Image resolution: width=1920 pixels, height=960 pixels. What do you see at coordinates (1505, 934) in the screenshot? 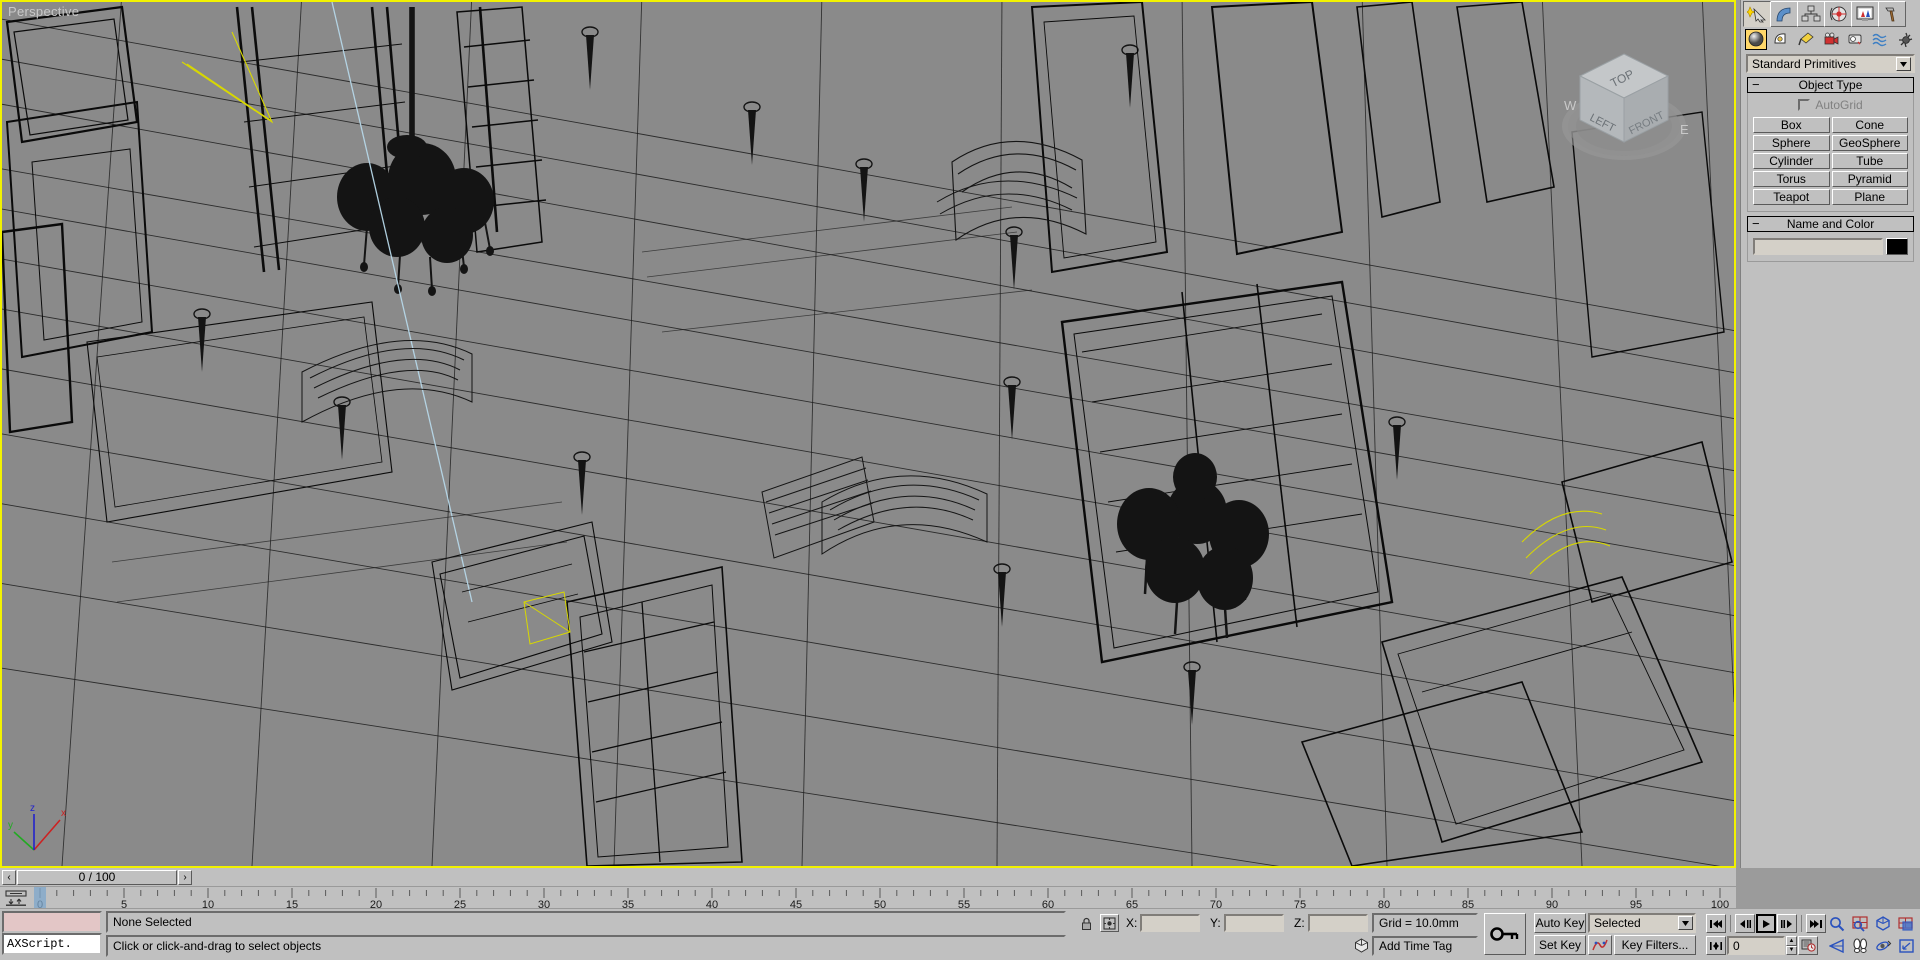
I see `set-key-mode-toggle` at bounding box center [1505, 934].